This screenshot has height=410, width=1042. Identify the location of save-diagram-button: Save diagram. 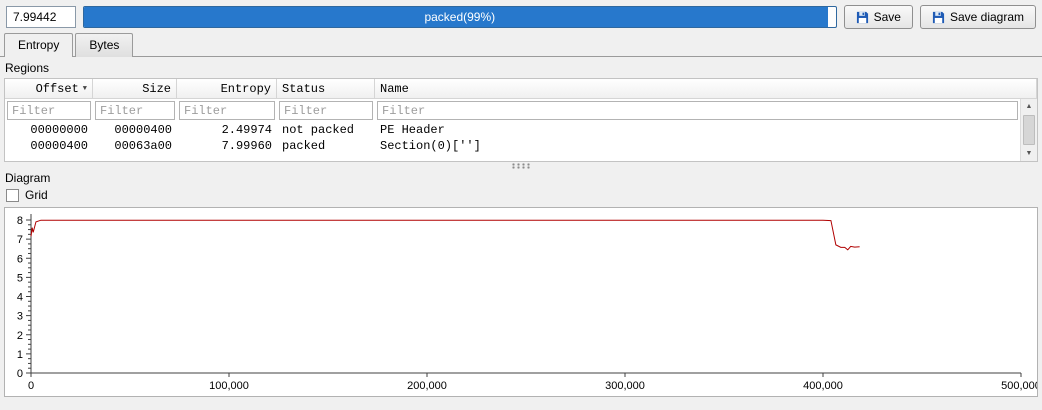
(977, 17).